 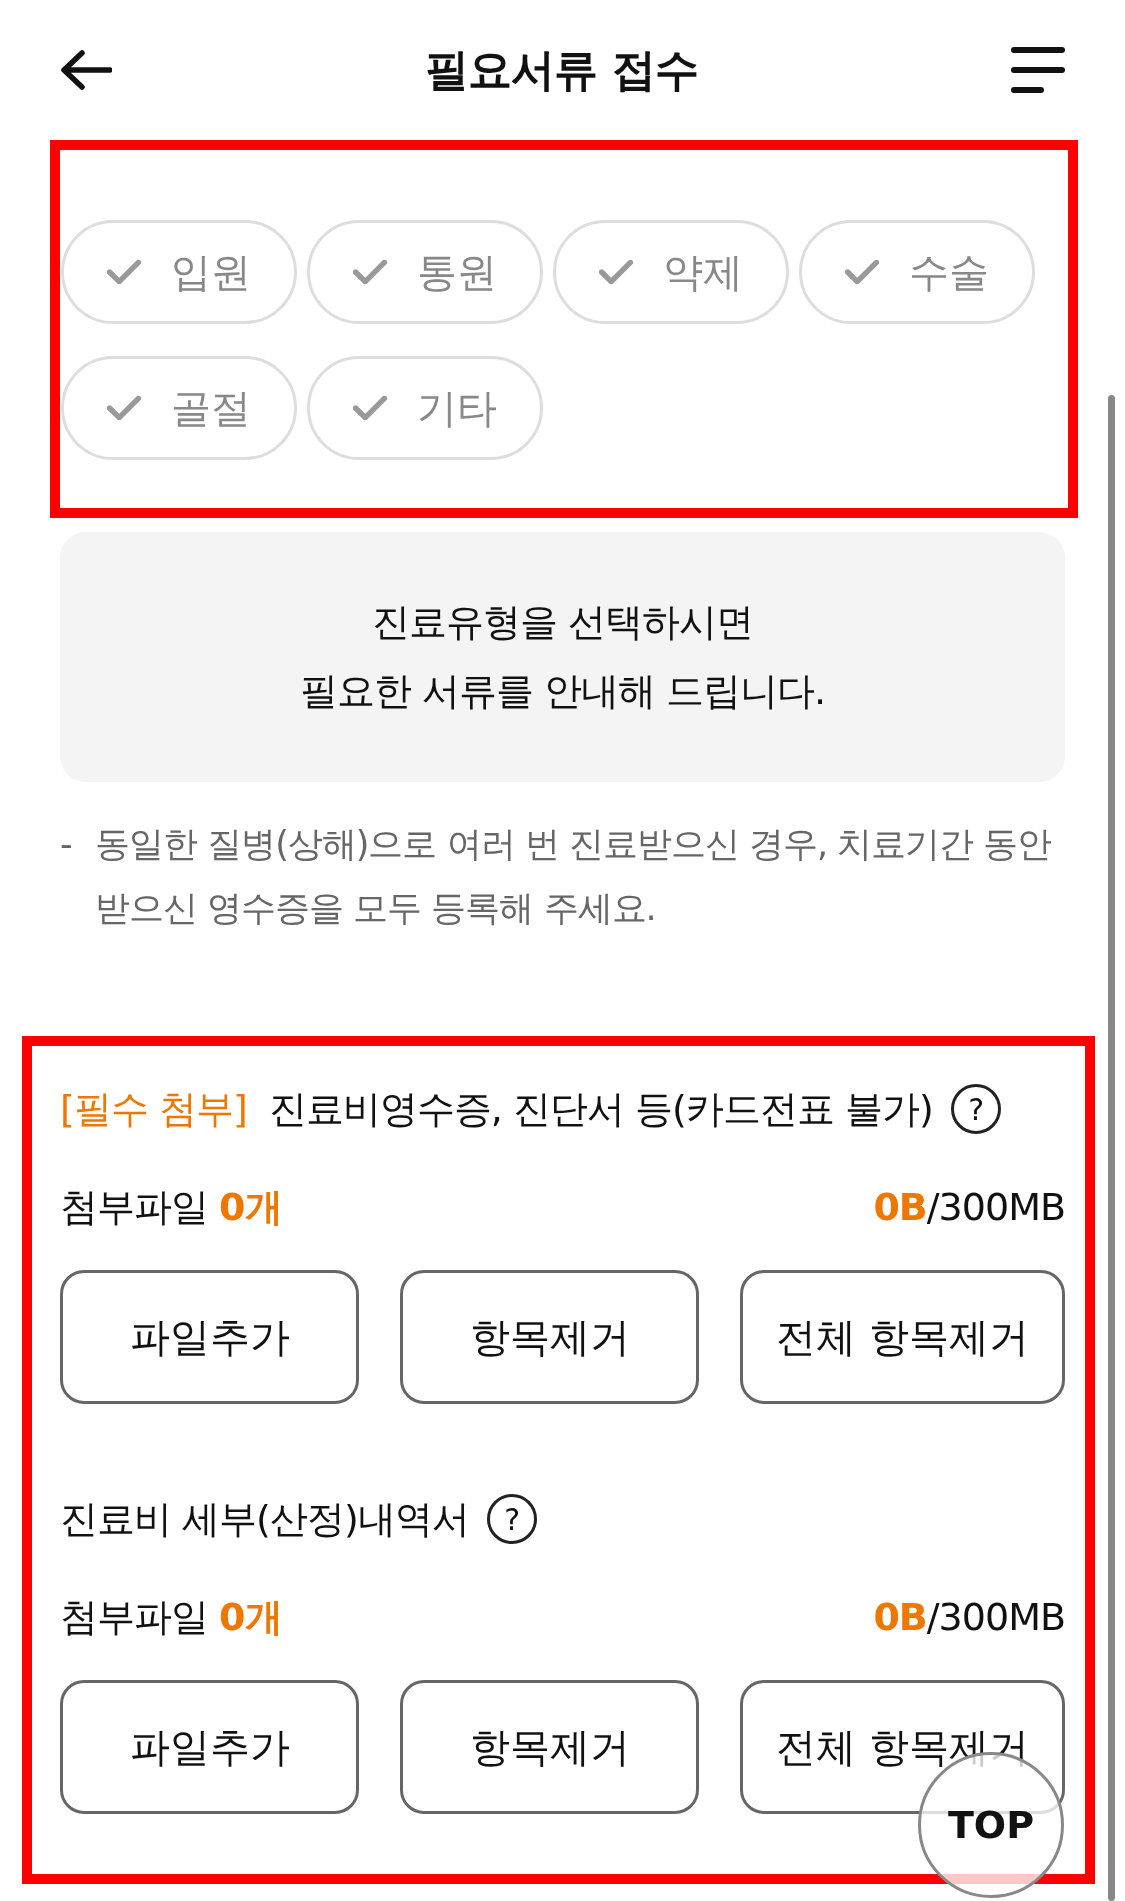 What do you see at coordinates (562, 691) in the screenshot?
I see `info-text: 필요한 서류를 안내해 드립니다.` at bounding box center [562, 691].